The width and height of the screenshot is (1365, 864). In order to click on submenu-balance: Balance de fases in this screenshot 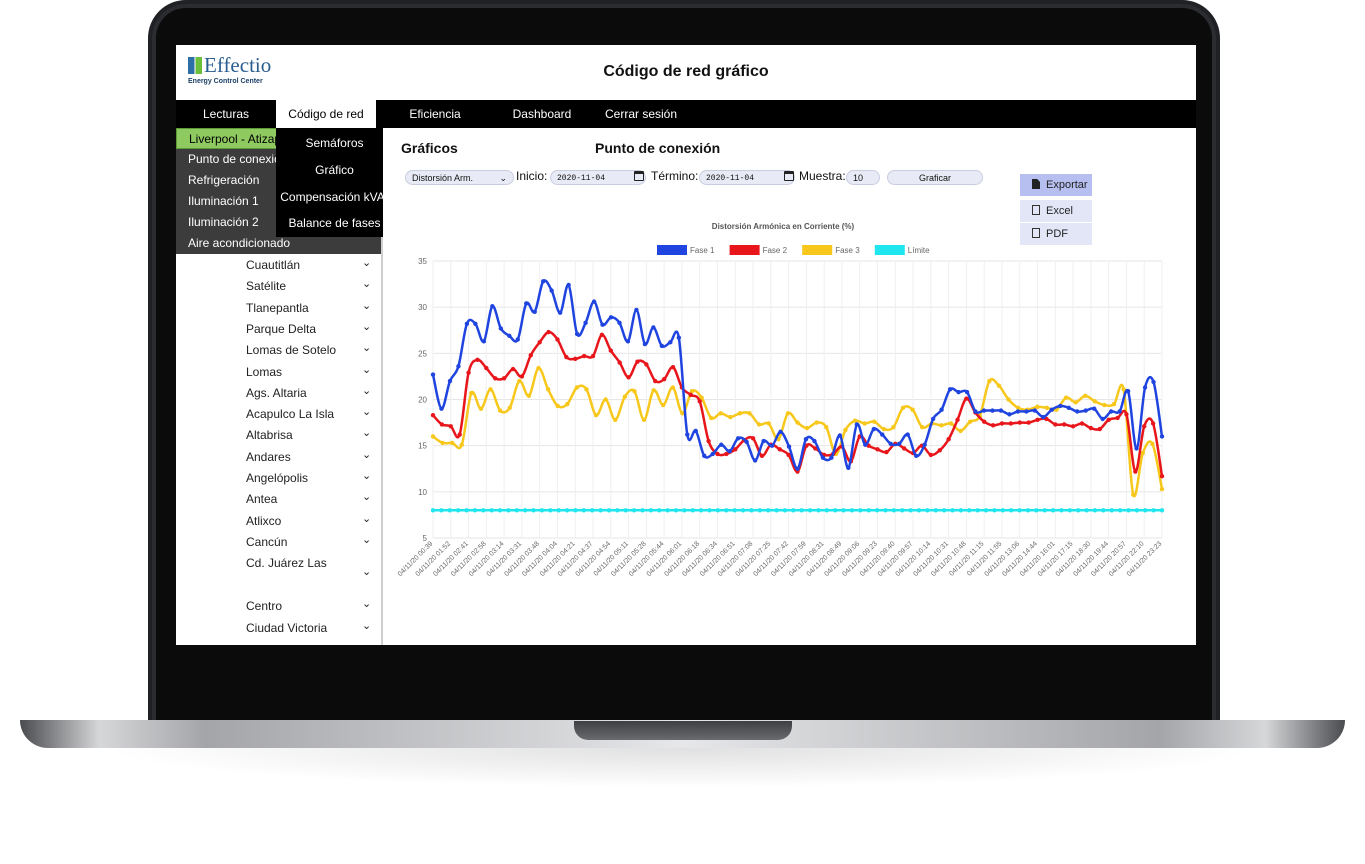, I will do `click(334, 223)`.